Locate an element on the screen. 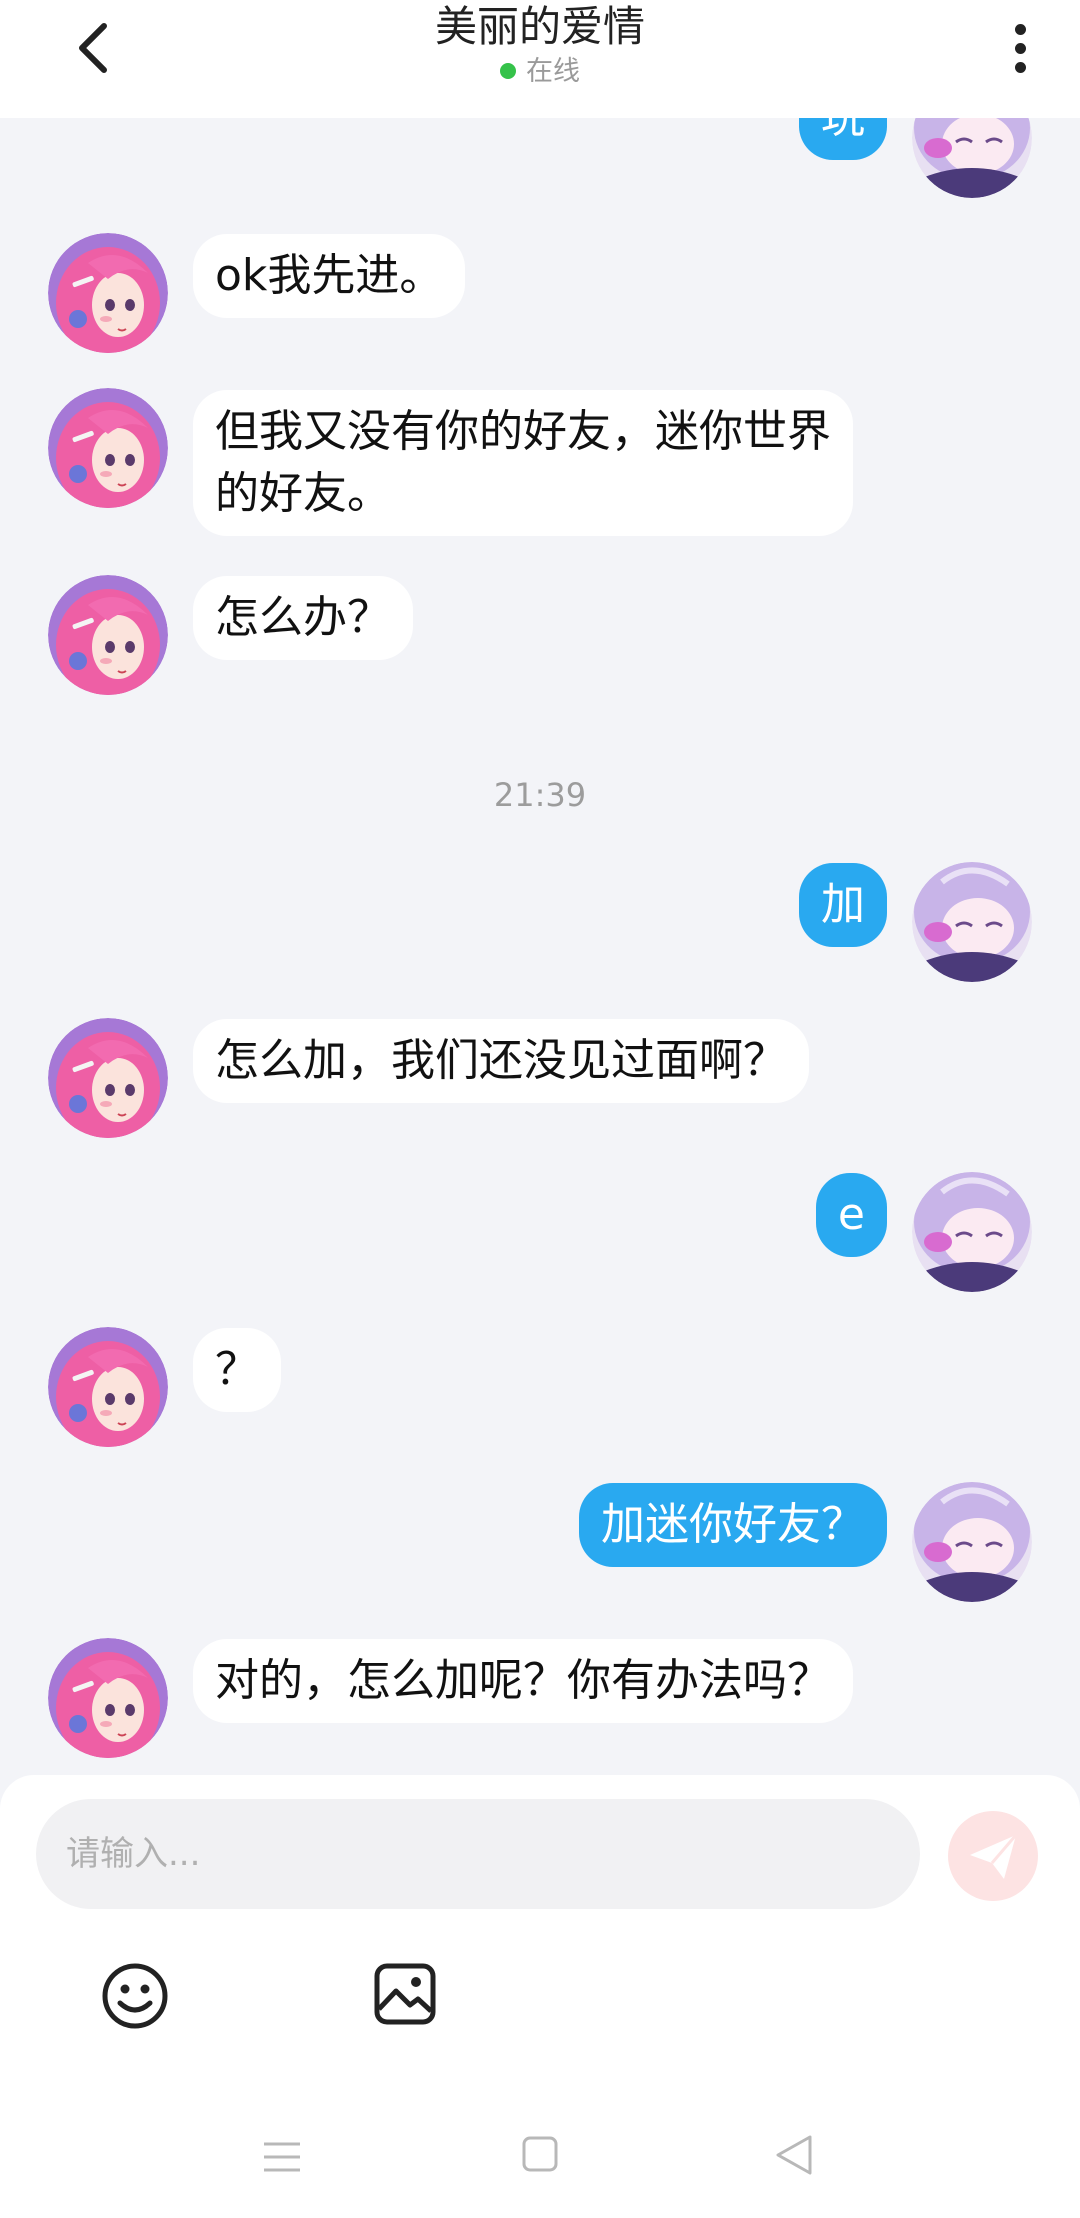  nav-menu-button is located at coordinates (282, 2157).